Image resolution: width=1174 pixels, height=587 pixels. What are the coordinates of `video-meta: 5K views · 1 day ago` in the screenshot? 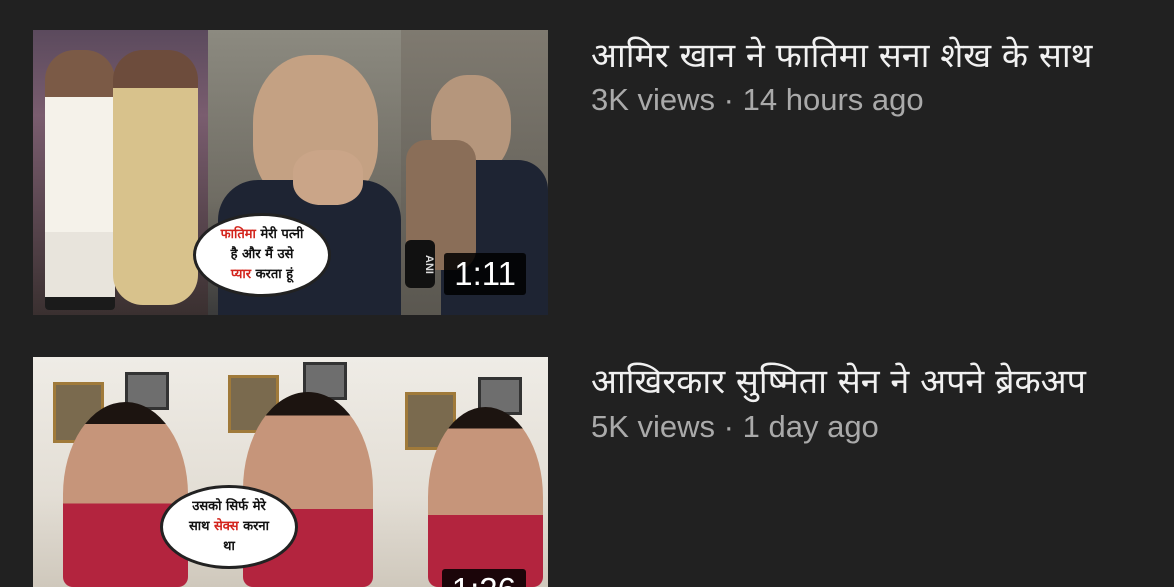 It's located at (735, 427).